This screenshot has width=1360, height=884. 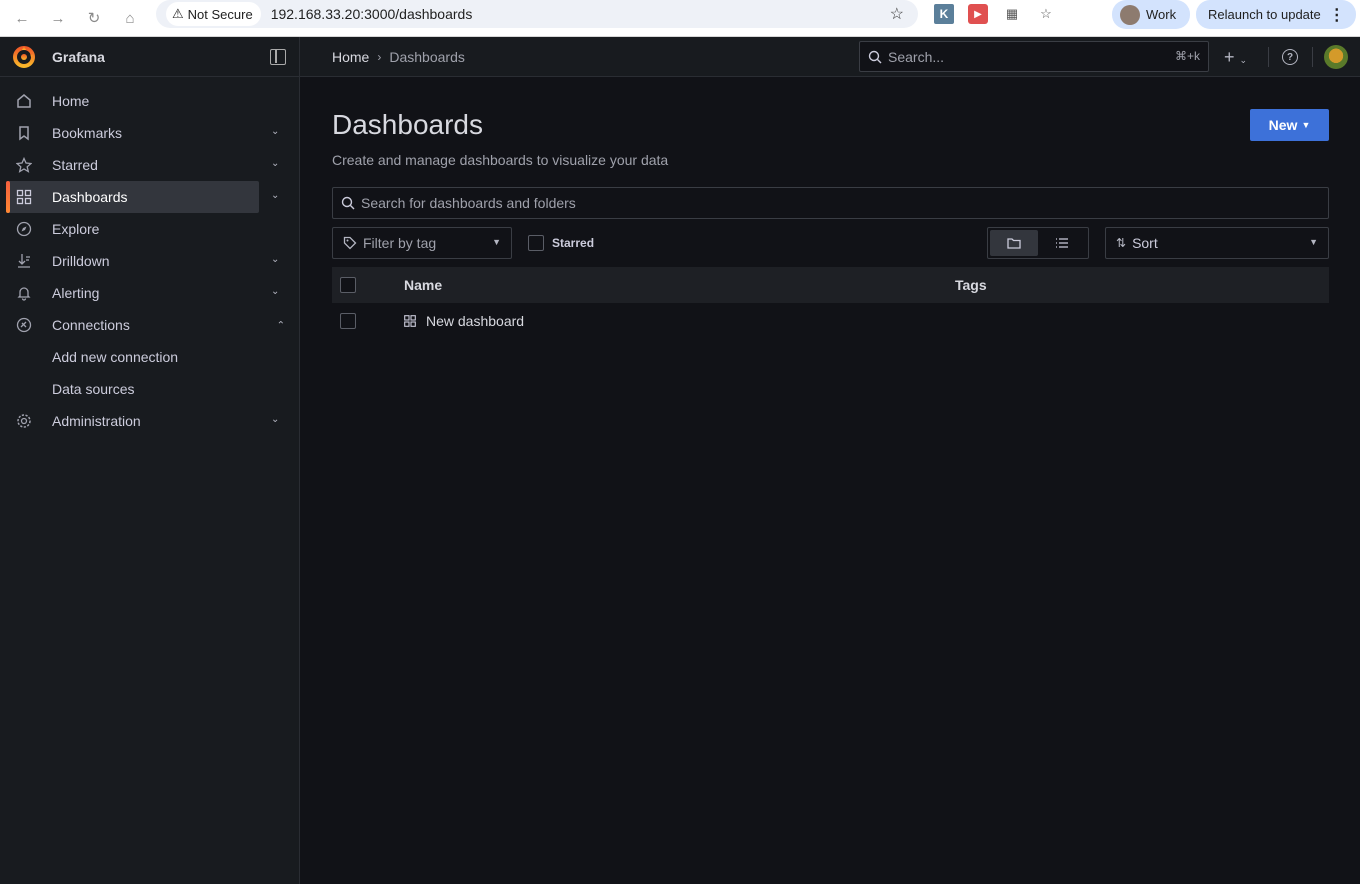 I want to click on back-icon: ←, so click(x=22, y=18).